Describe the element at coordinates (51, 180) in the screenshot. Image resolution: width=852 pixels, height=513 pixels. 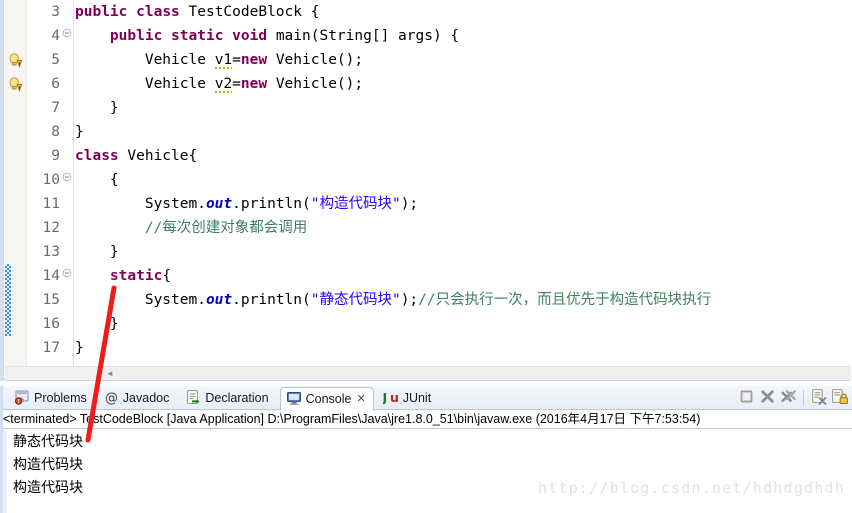
I see `line-number: 10` at that location.